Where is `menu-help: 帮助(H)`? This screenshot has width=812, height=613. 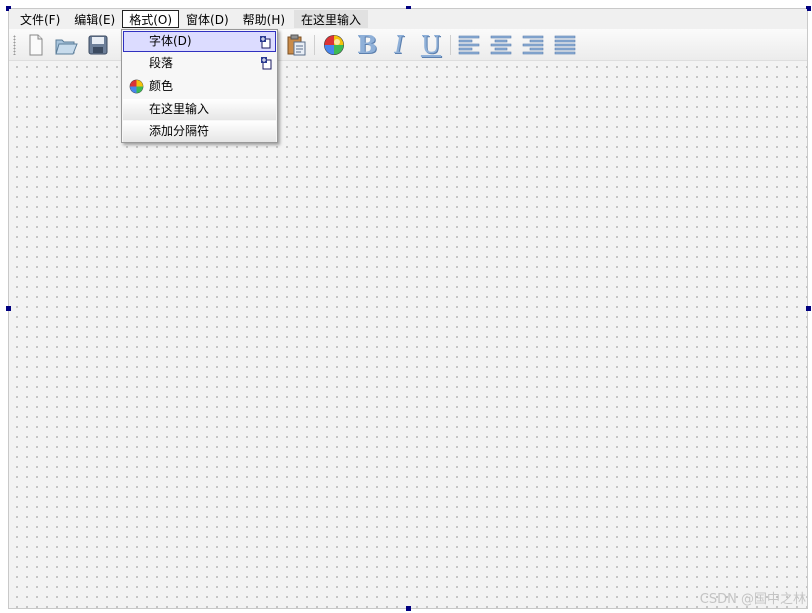 menu-help: 帮助(H) is located at coordinates (264, 19).